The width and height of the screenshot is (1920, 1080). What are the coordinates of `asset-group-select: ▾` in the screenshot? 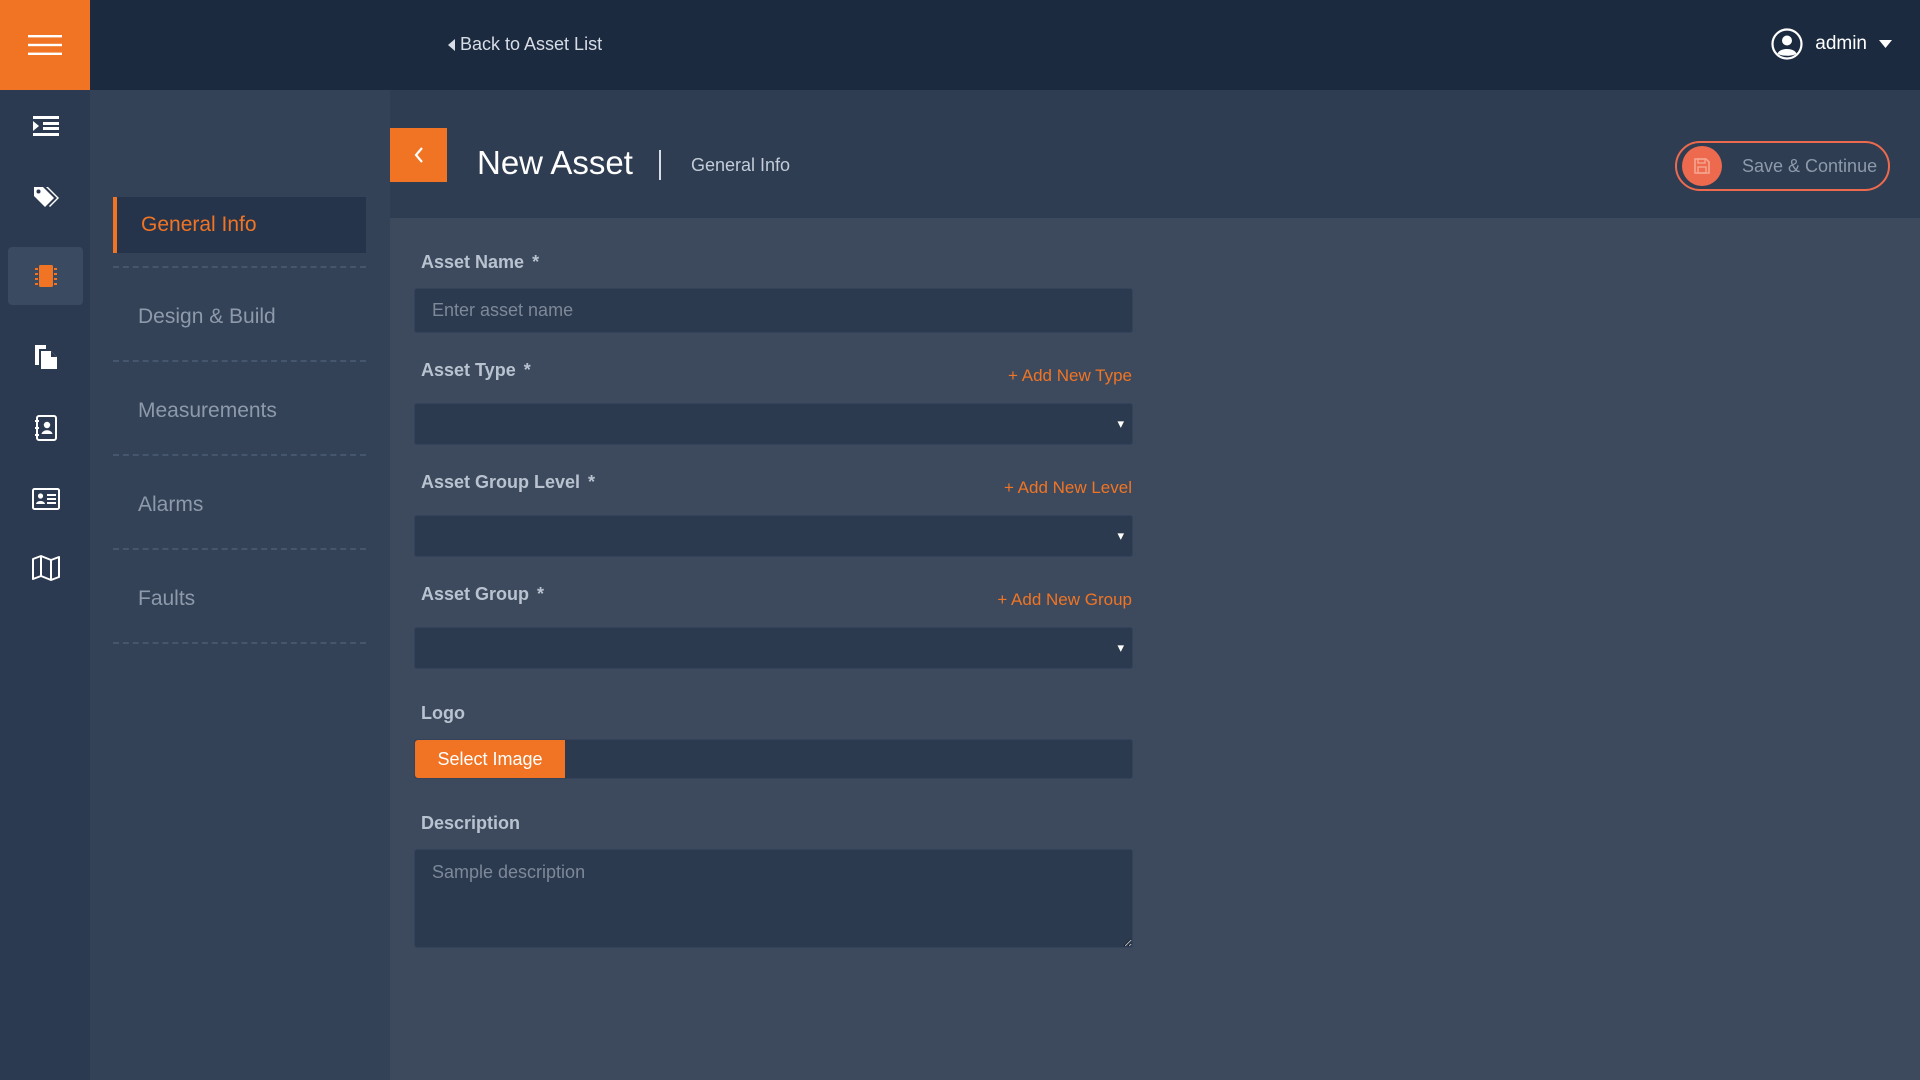 It's located at (773, 648).